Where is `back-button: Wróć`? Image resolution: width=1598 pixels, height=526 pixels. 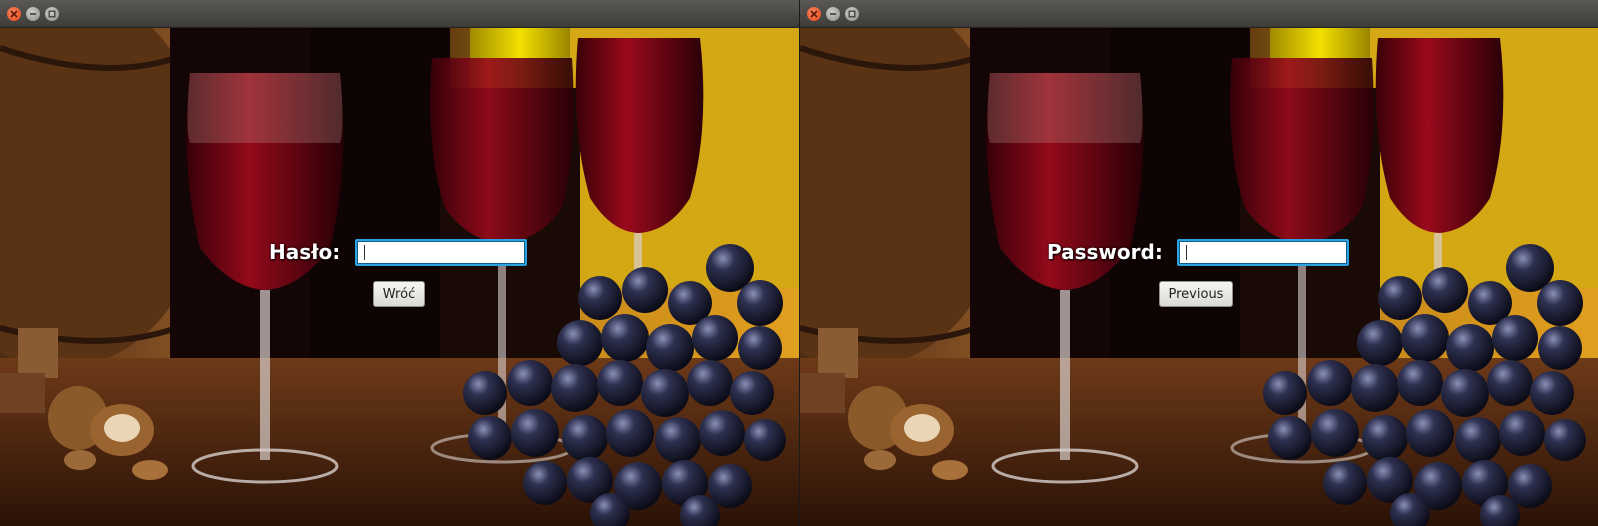
back-button: Wróć is located at coordinates (399, 294).